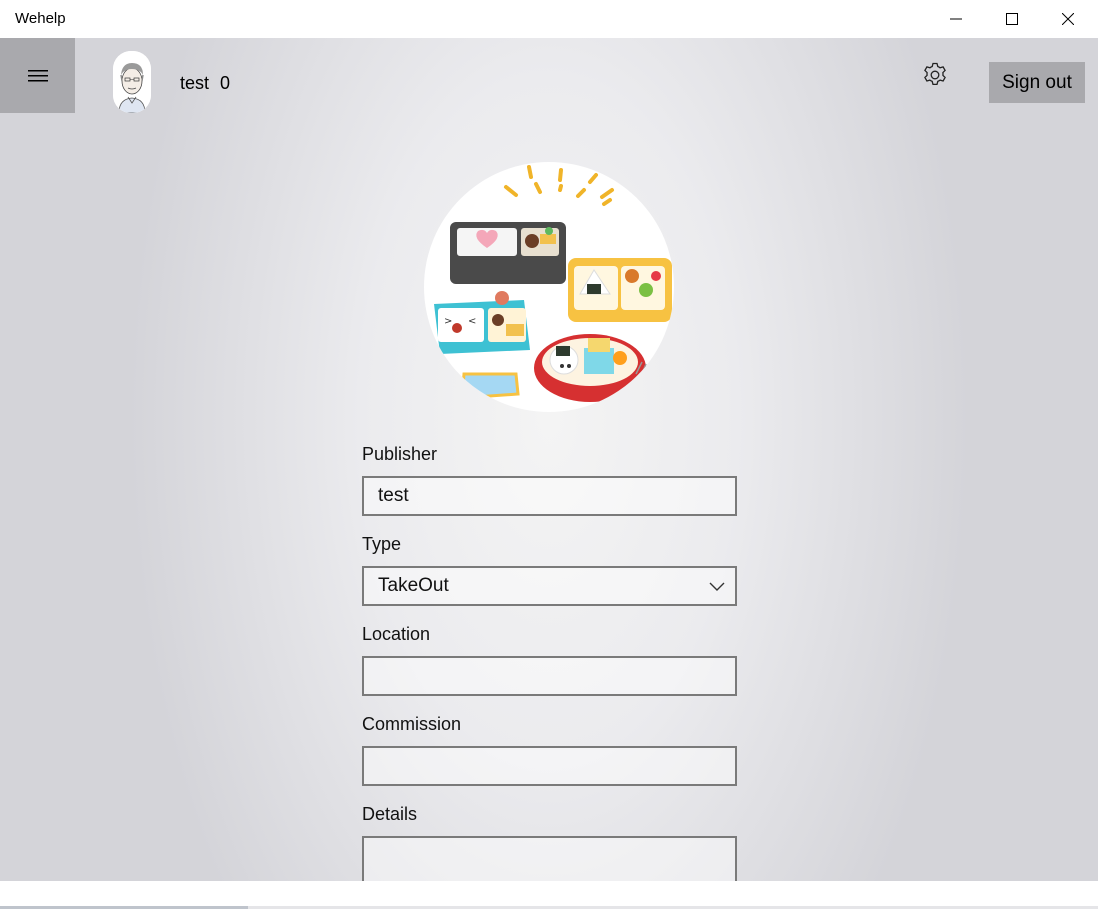  I want to click on bento-illustration: > <, so click(549, 287).